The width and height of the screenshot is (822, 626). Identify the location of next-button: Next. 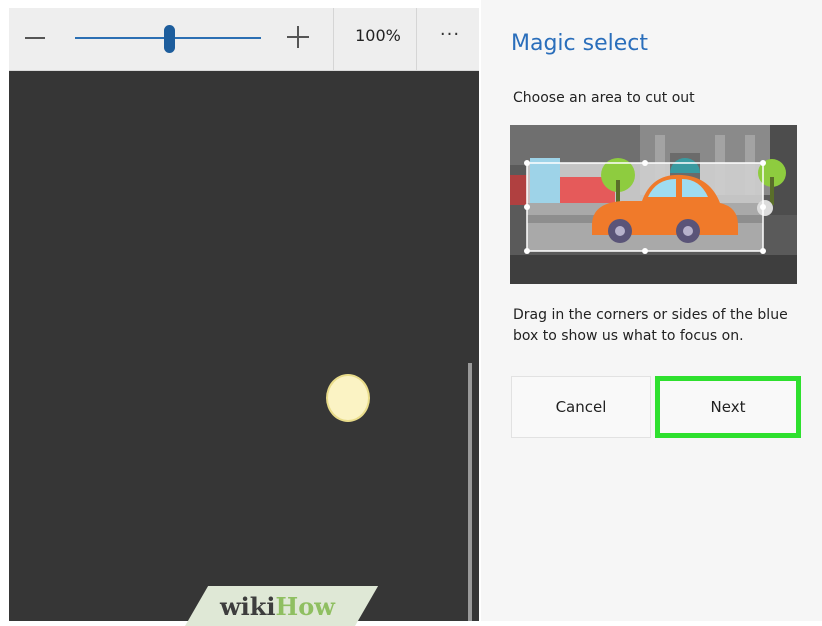
(728, 407).